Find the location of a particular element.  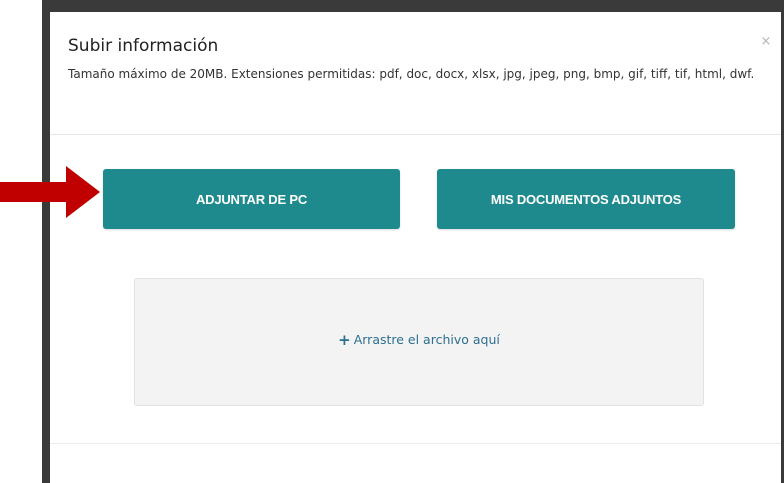

backdrop-overlay-top is located at coordinates (413, 6).